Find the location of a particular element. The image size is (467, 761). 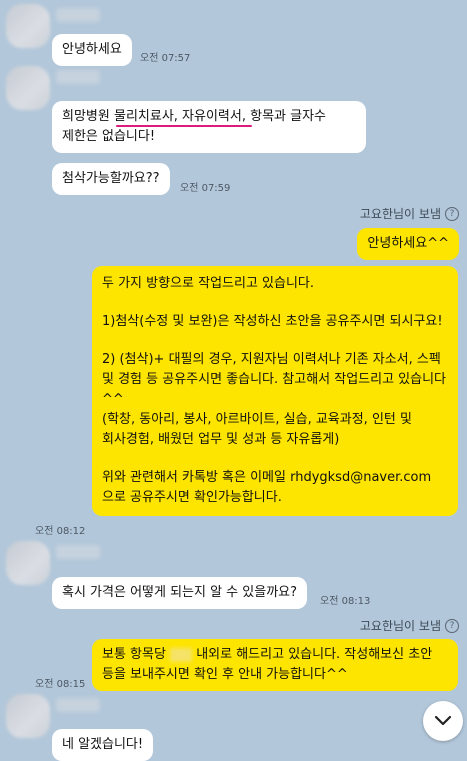

highlighted-text: 물리치료사, 자유이력서 is located at coordinates (177, 116).